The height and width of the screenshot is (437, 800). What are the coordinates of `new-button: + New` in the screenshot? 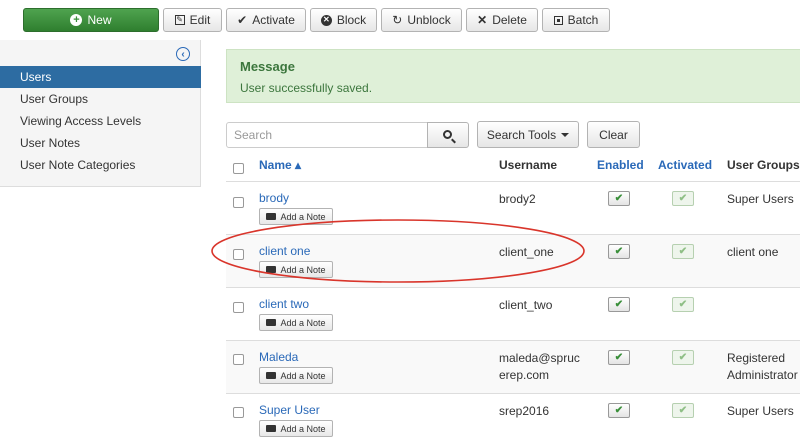 It's located at (91, 20).